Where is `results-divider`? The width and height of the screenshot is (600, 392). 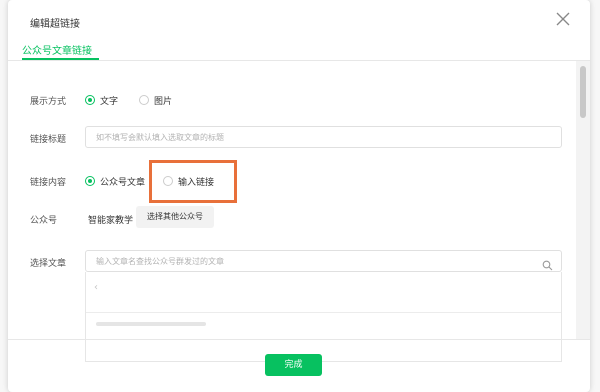
results-divider is located at coordinates (323, 312).